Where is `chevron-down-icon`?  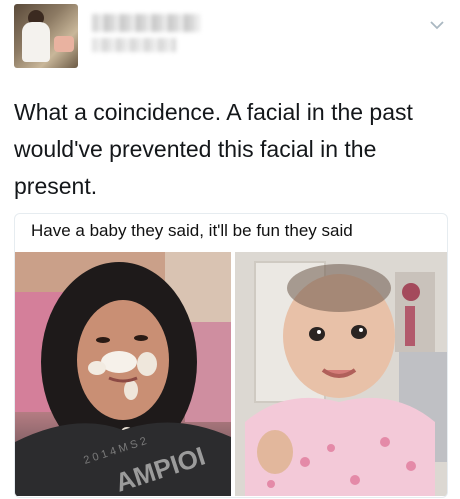 chevron-down-icon is located at coordinates (437, 25).